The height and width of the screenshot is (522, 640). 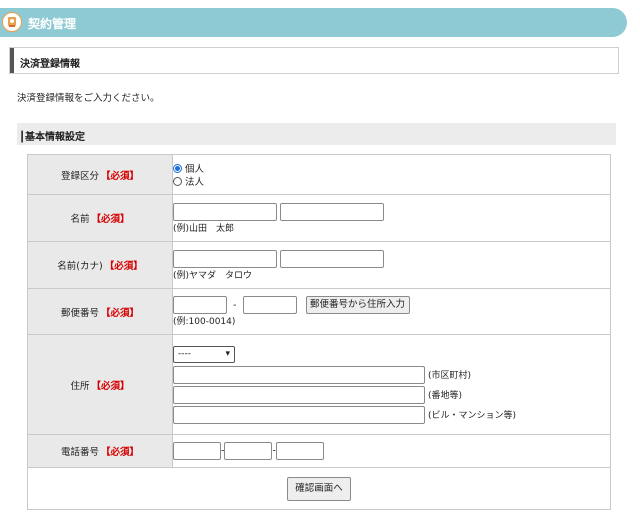 I want to click on last-name-input, so click(x=225, y=211).